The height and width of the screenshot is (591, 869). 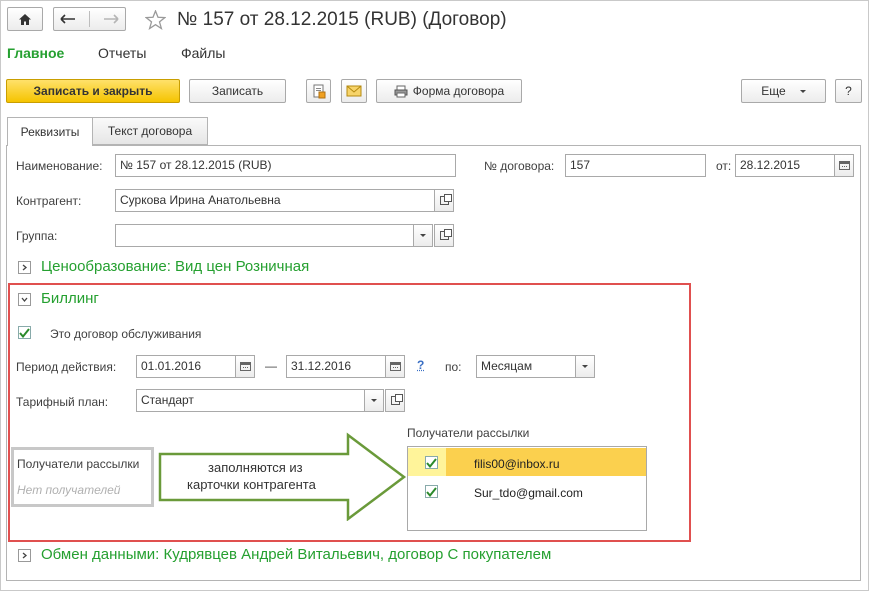 What do you see at coordinates (517, 464) in the screenshot?
I see `recipient-email-1: filis00@inbox.ru` at bounding box center [517, 464].